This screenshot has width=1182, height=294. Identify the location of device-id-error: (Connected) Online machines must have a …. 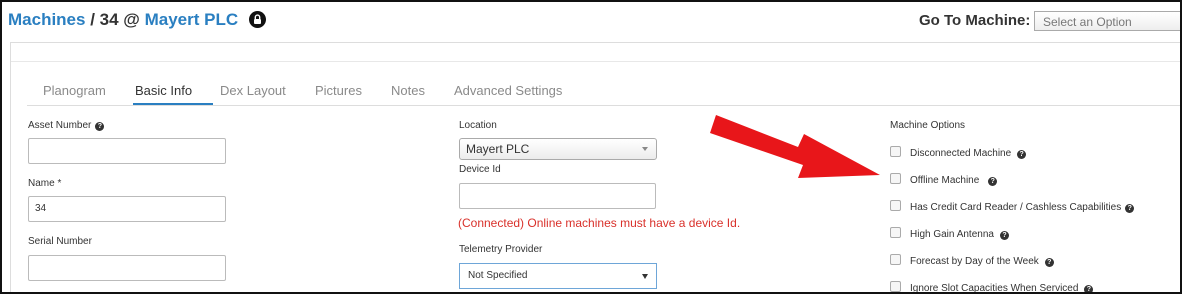
(599, 223).